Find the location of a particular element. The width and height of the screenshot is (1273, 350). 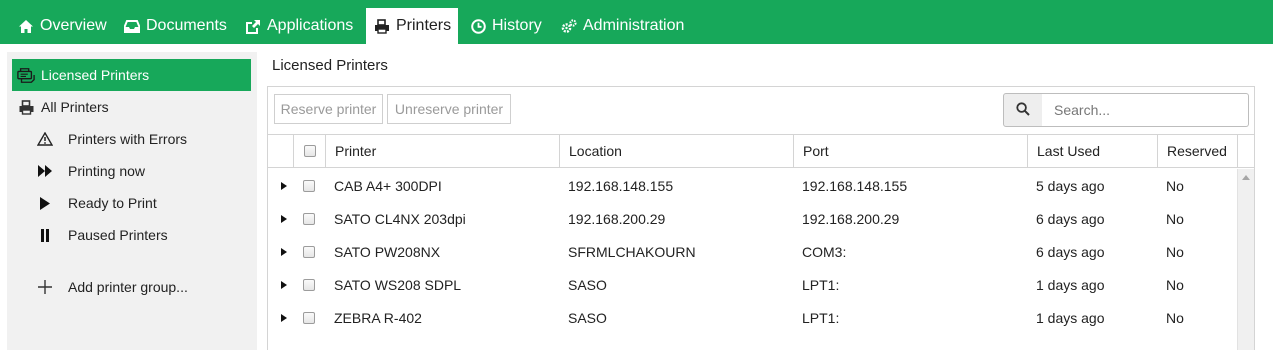

tab-printers: Printers is located at coordinates (412, 26).